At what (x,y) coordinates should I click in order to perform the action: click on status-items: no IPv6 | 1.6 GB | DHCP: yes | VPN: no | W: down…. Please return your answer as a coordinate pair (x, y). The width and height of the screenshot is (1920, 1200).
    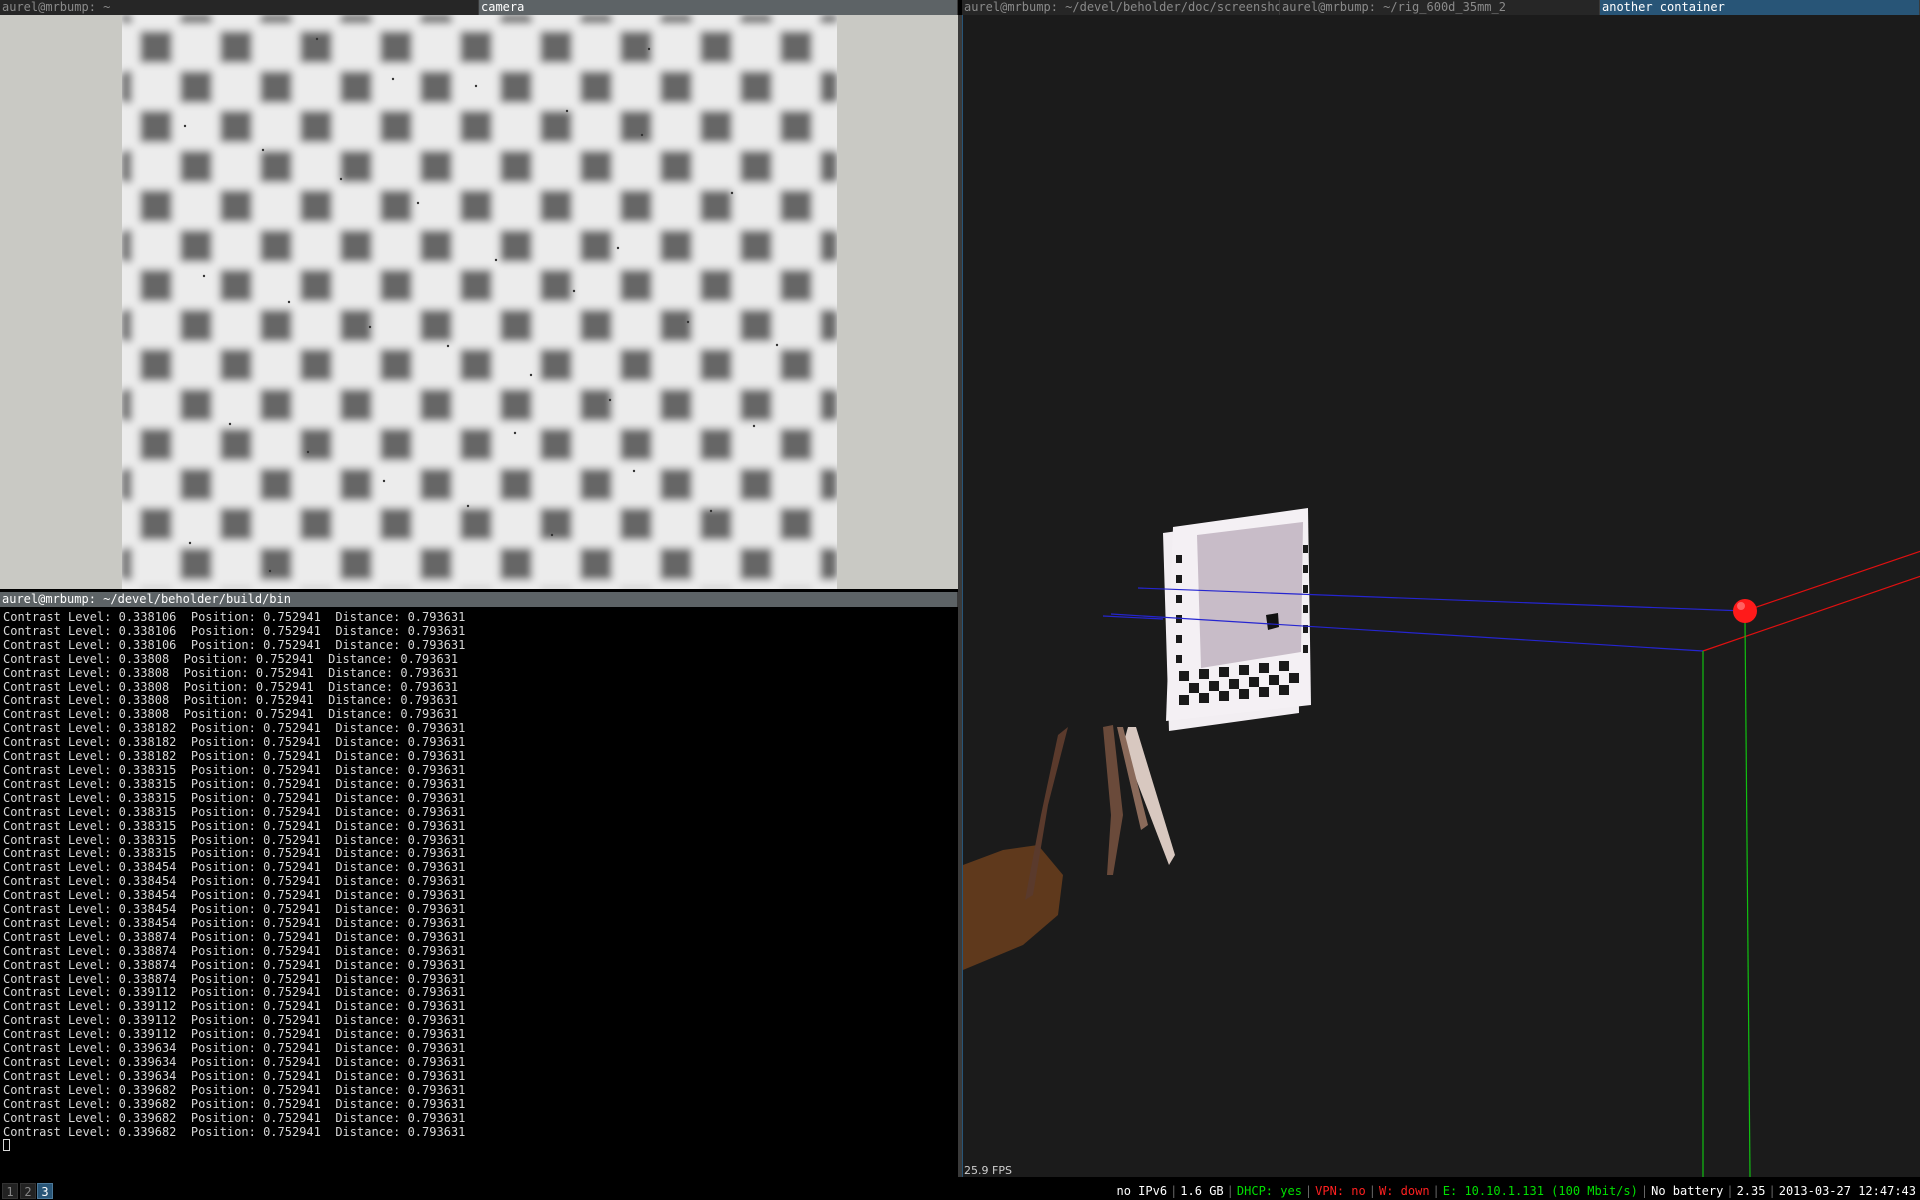
    Looking at the image, I should click on (1516, 1191).